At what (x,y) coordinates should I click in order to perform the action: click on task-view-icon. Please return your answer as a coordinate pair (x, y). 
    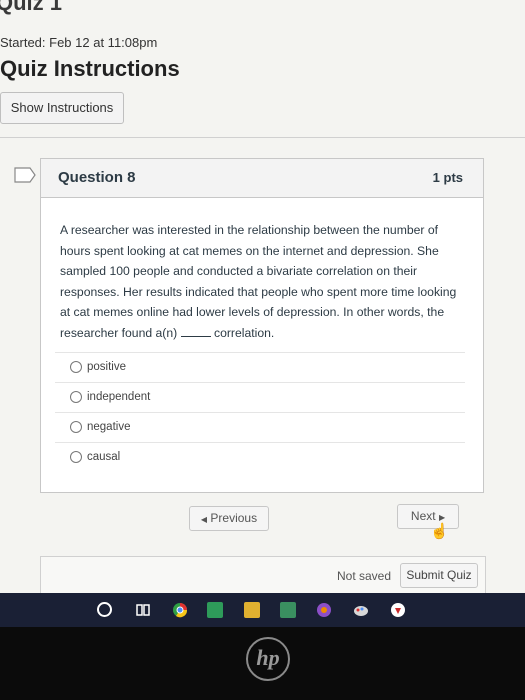
    Looking at the image, I should click on (143, 610).